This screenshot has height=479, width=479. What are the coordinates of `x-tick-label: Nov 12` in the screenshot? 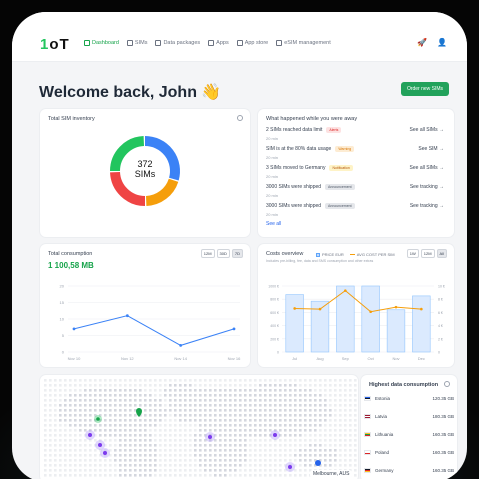 It's located at (127, 358).